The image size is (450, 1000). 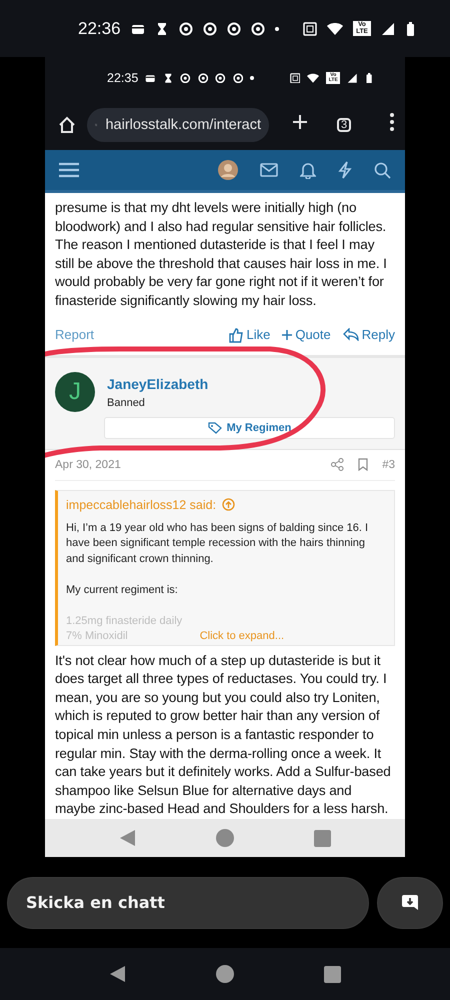 What do you see at coordinates (122, 590) in the screenshot?
I see `quote-text: My current regiment is:` at bounding box center [122, 590].